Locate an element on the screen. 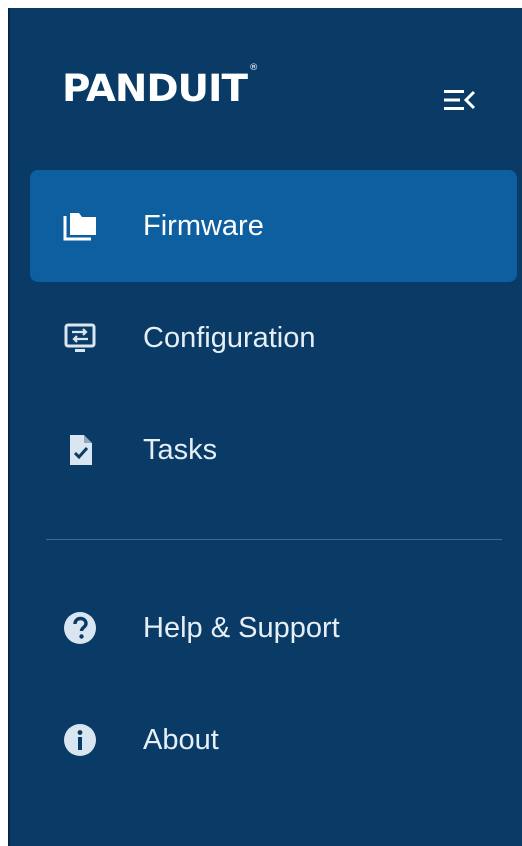 This screenshot has width=522, height=846. collapse-sidebar-button is located at coordinates (460, 100).